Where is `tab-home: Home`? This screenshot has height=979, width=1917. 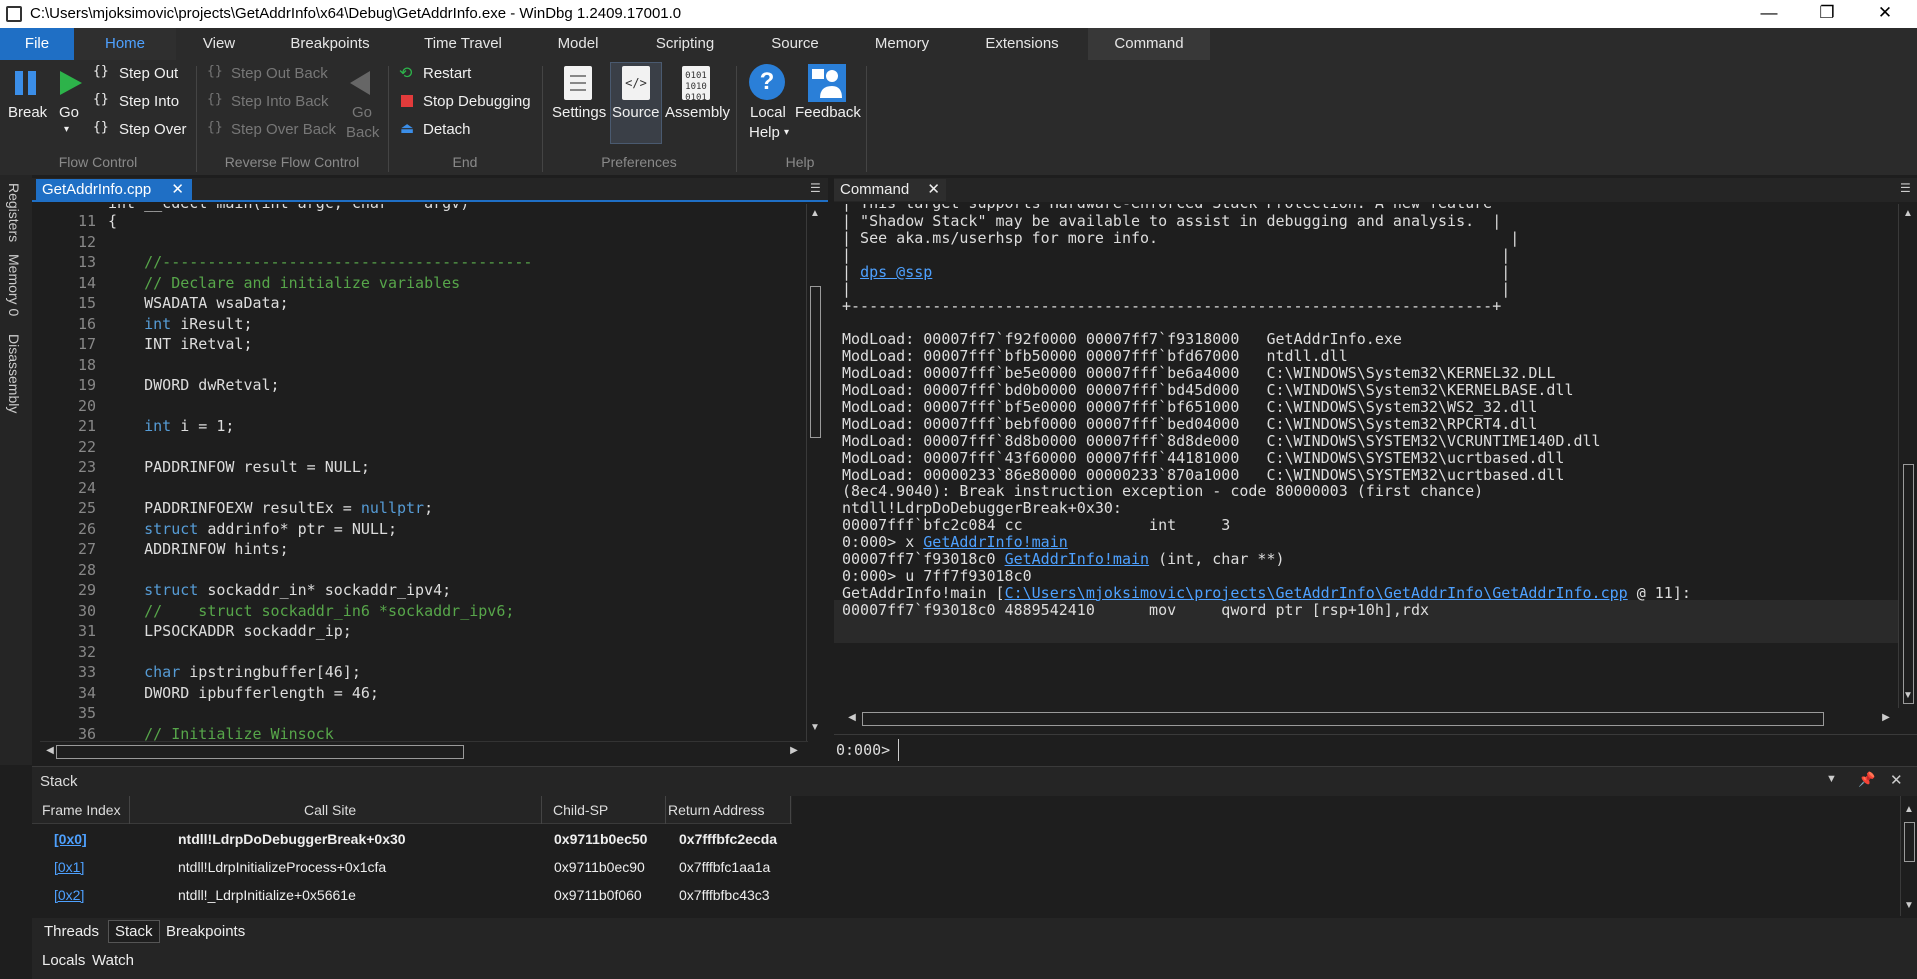
tab-home: Home is located at coordinates (125, 44).